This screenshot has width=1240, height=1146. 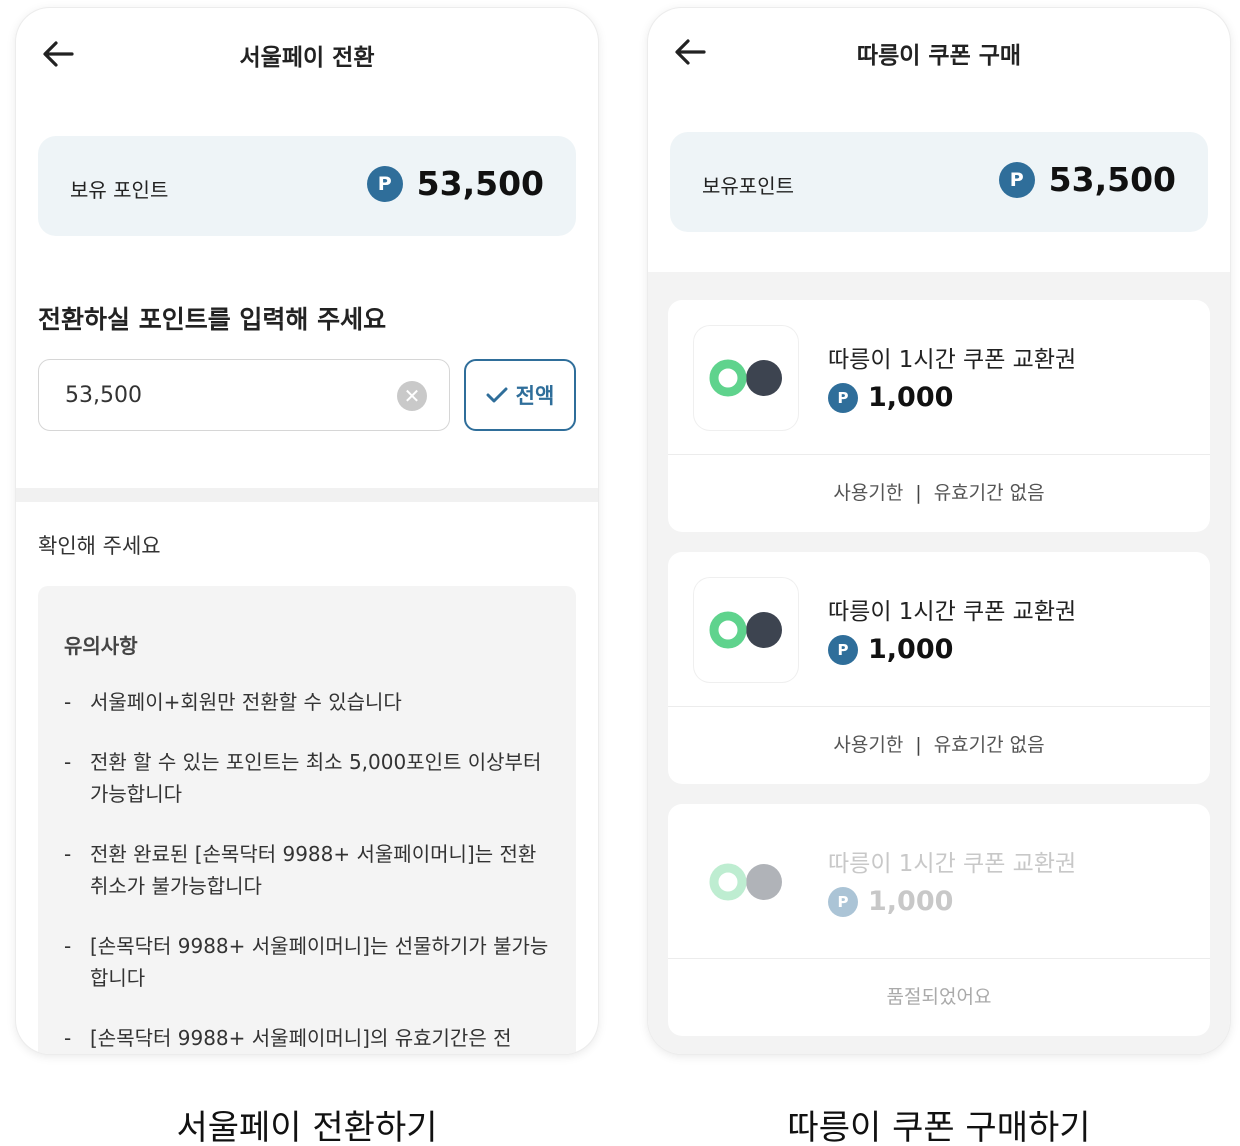 I want to click on input-prompt: 전환하실 포인트를 입력해 주세요, so click(x=212, y=319).